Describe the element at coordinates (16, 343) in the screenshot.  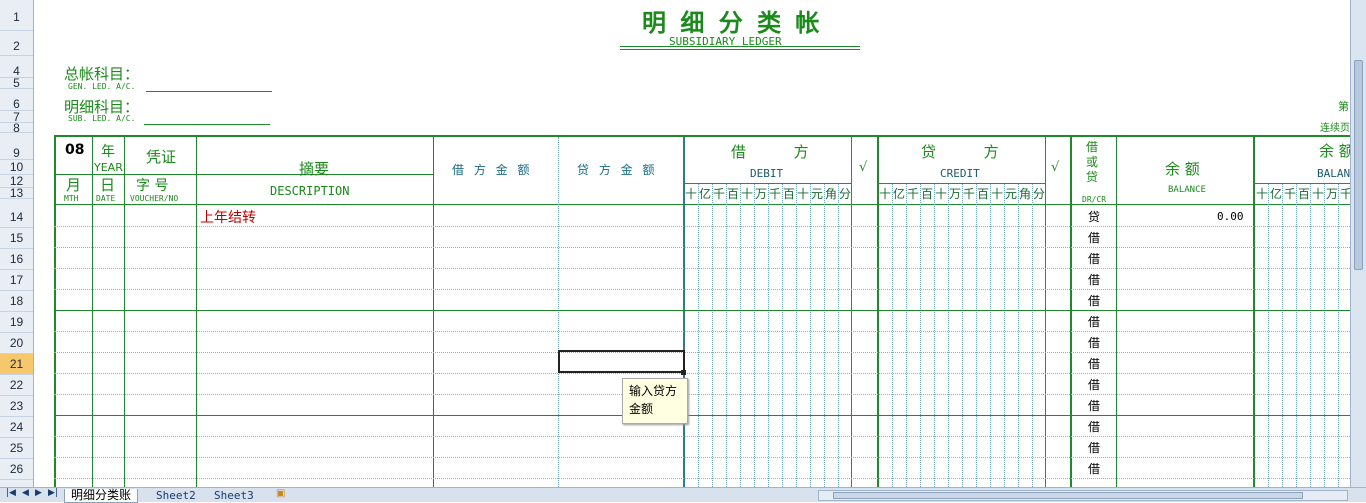
I see `row-number: 20` at that location.